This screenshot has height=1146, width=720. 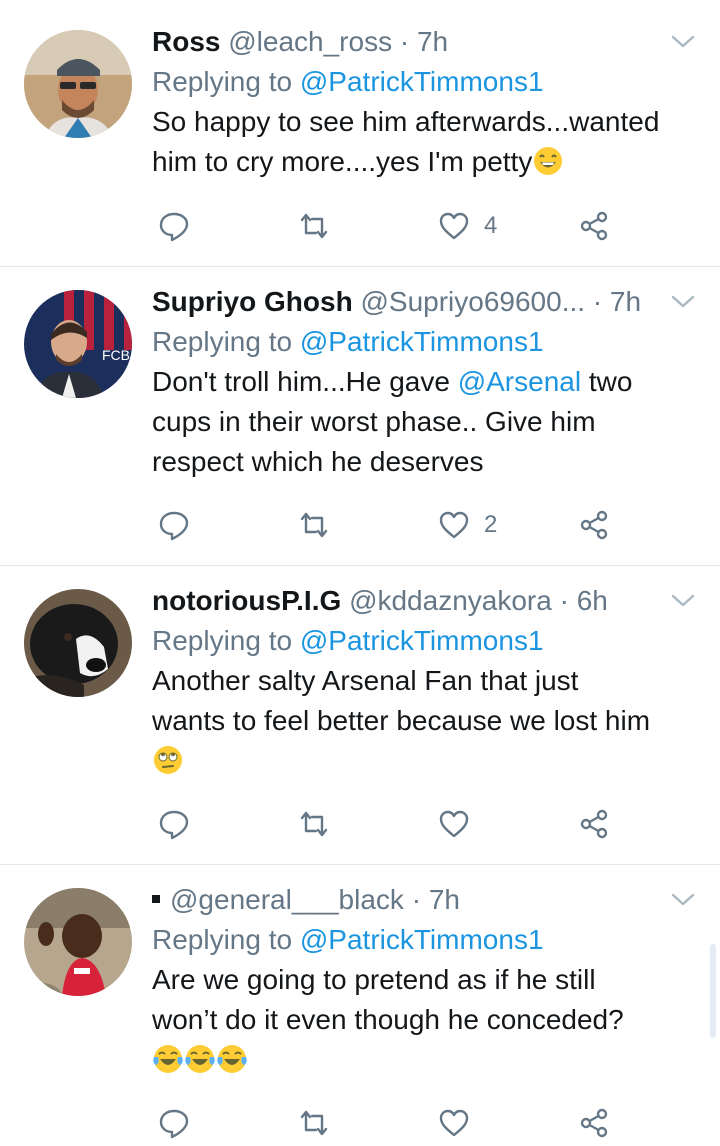 What do you see at coordinates (713, 991) in the screenshot?
I see `scrollbar-thumb` at bounding box center [713, 991].